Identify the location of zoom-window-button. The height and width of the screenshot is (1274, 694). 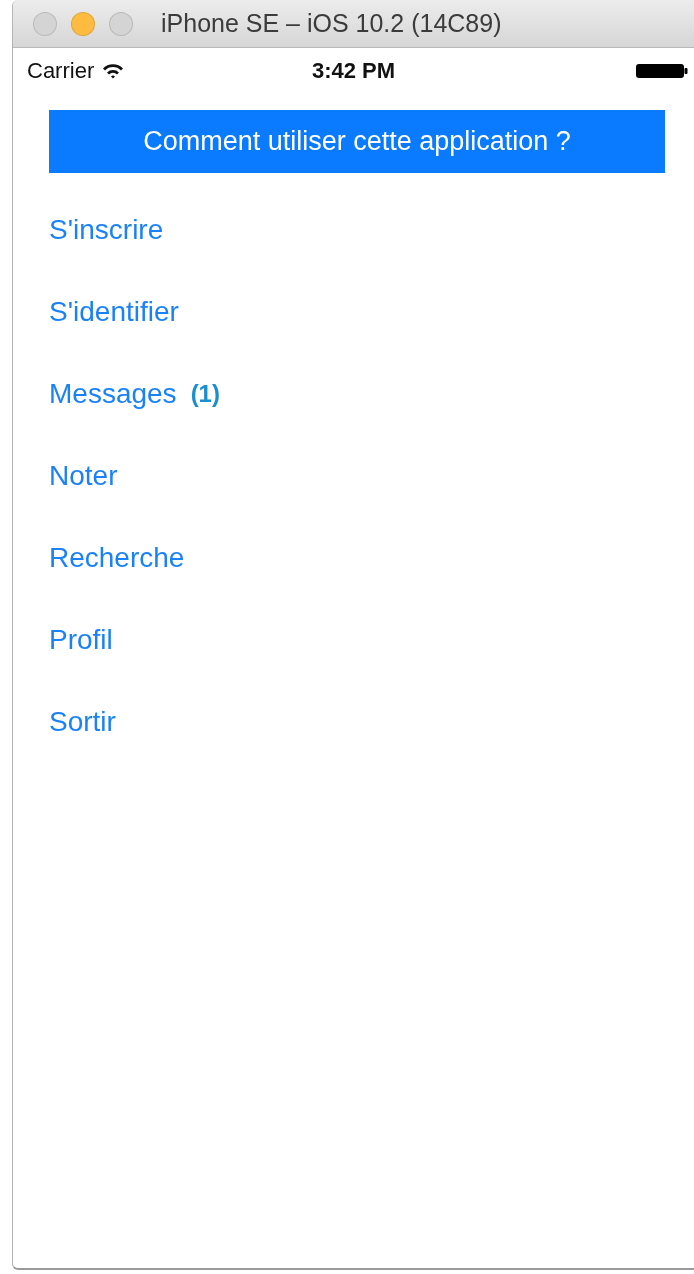
(121, 23).